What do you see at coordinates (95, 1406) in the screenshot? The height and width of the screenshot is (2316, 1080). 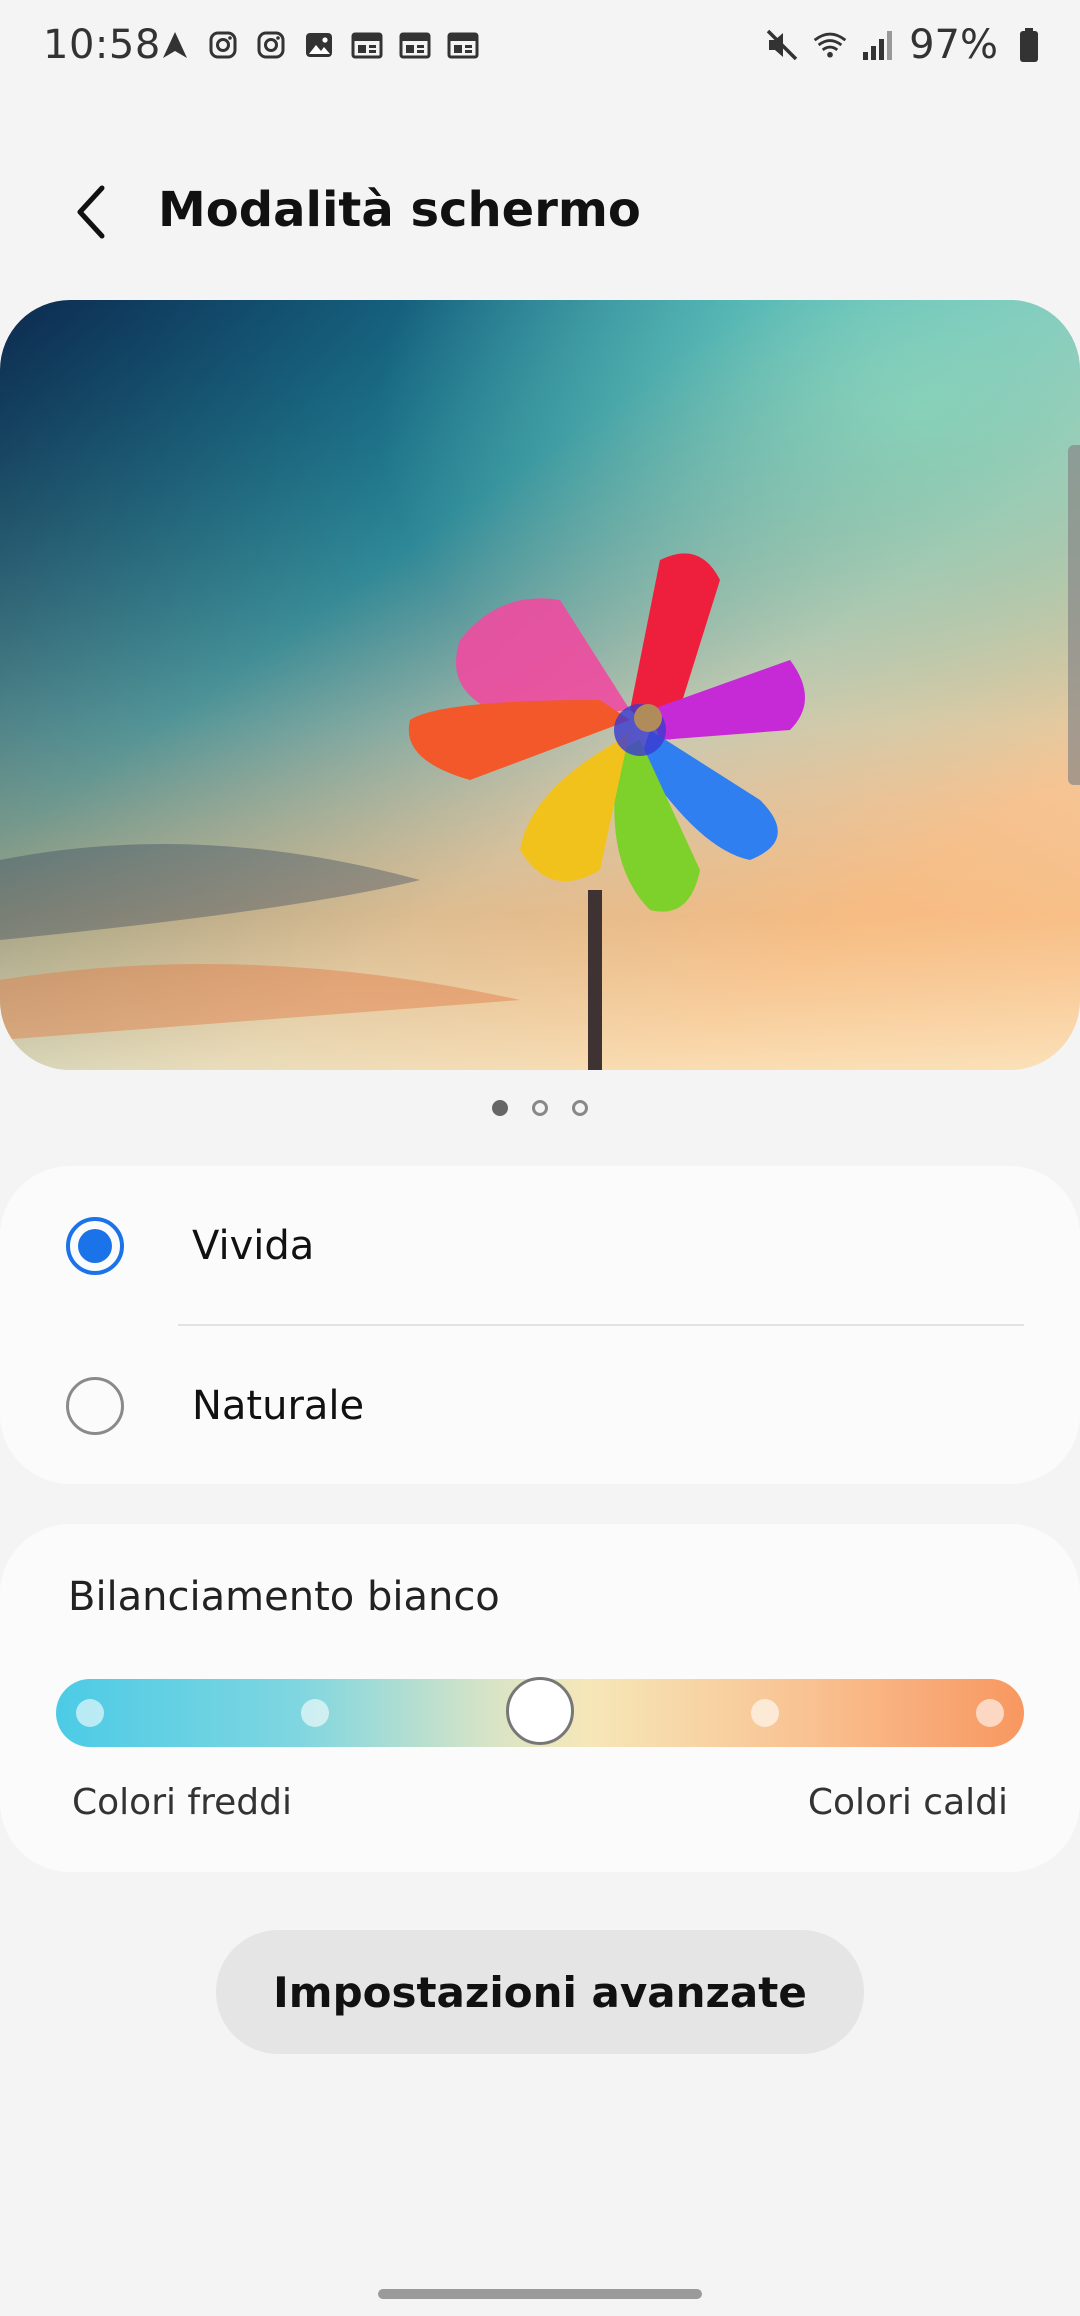 I see `radio-naturale` at bounding box center [95, 1406].